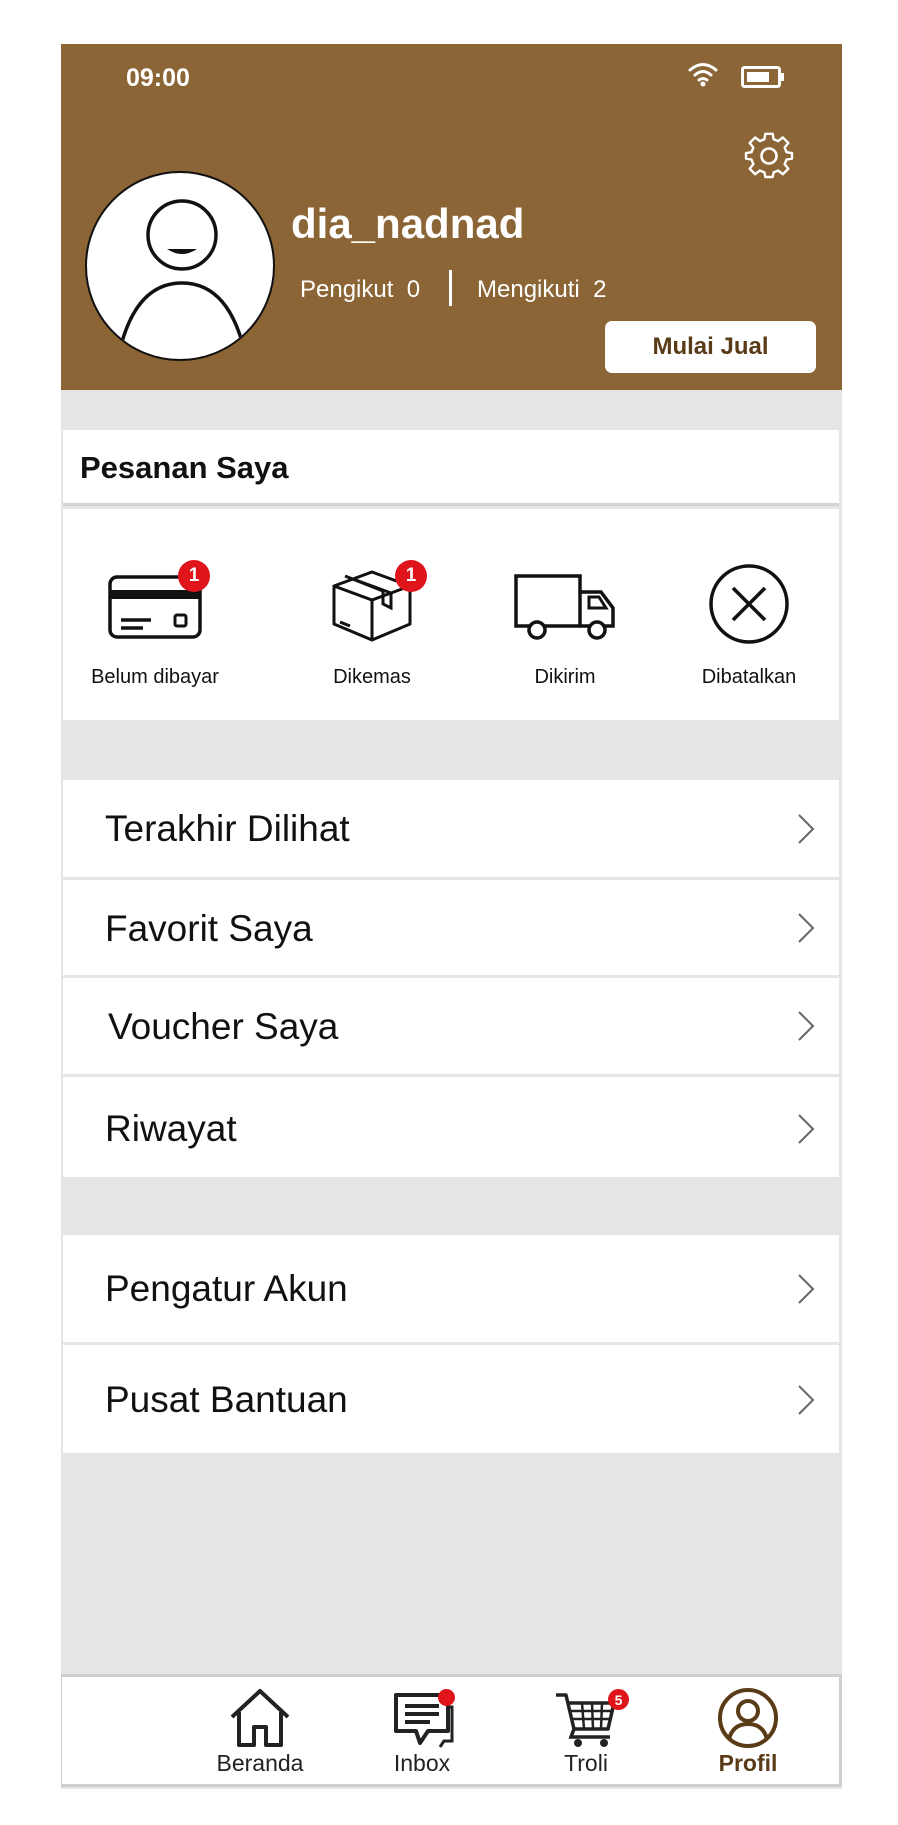 This screenshot has height=1825, width=898. I want to click on nav-profile: Profil, so click(748, 1733).